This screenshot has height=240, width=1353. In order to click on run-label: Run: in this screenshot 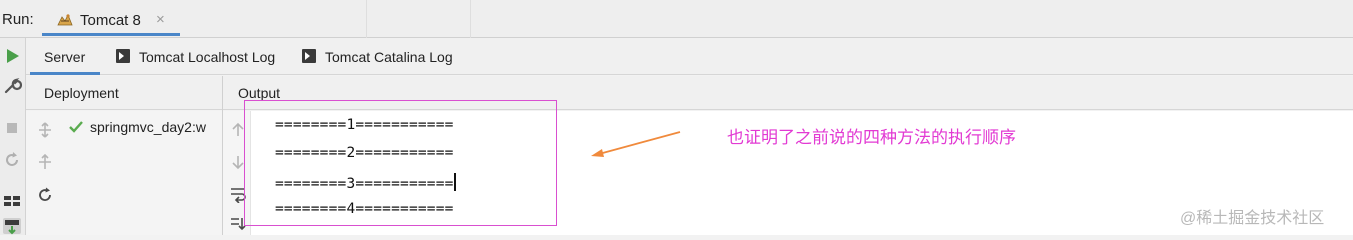, I will do `click(18, 19)`.